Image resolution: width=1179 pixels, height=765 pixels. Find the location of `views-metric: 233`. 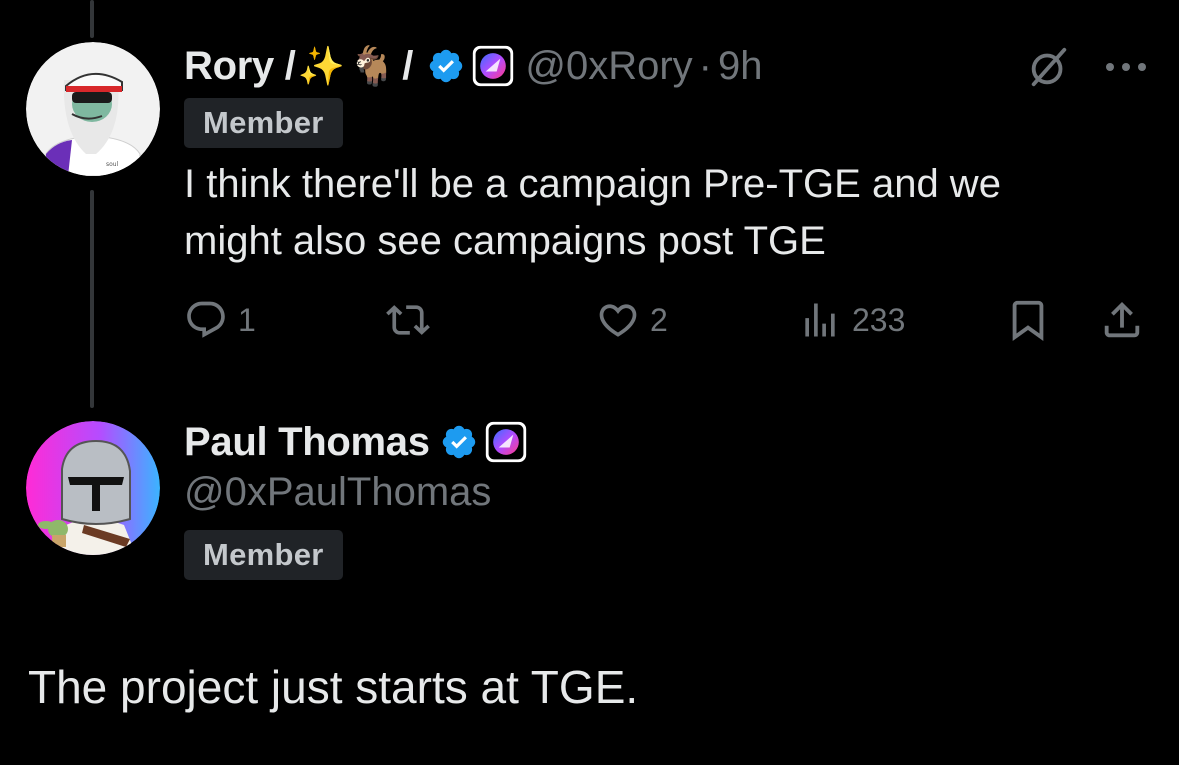

views-metric: 233 is located at coordinates (851, 320).